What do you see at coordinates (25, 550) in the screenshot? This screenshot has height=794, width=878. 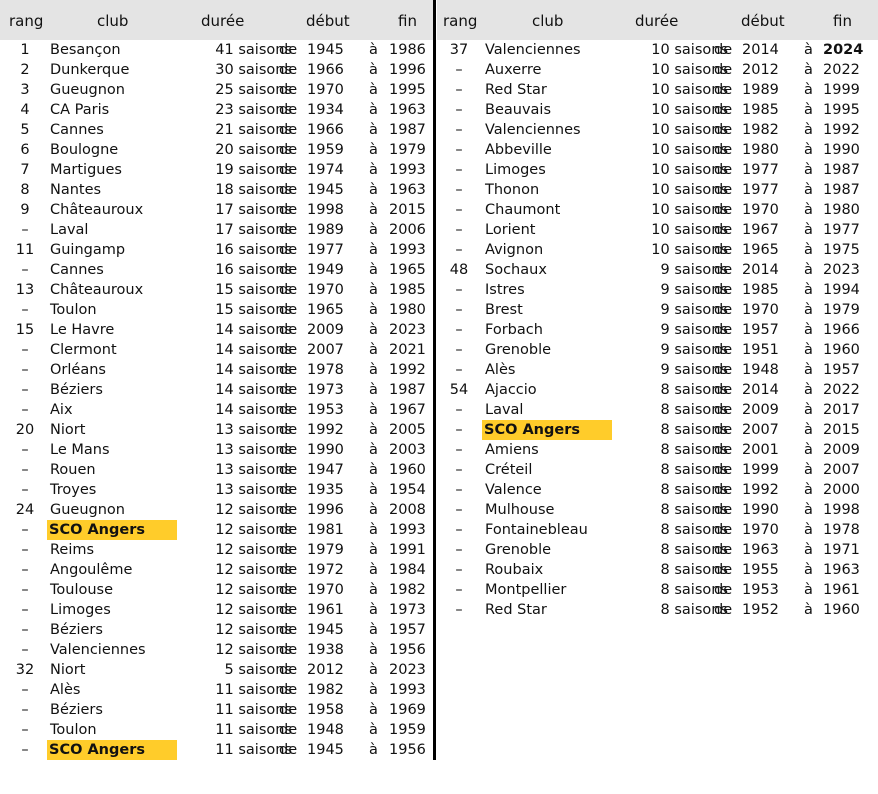 I see `rank-cell: –` at bounding box center [25, 550].